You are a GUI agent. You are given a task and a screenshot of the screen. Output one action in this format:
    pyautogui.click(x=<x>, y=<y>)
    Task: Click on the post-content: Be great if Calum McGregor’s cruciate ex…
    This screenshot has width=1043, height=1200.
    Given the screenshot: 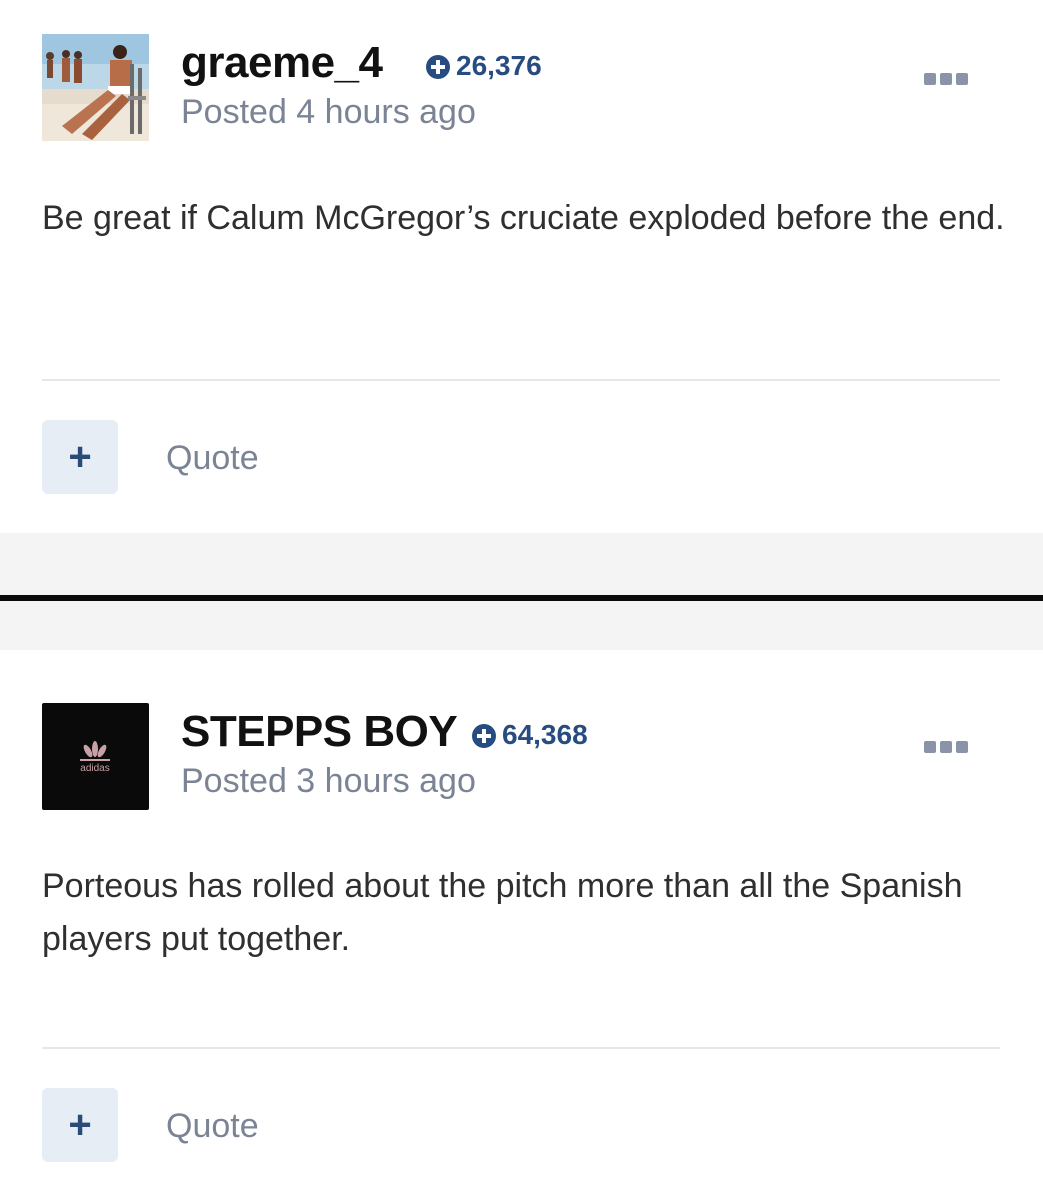 What is the action you would take?
    pyautogui.click(x=523, y=218)
    